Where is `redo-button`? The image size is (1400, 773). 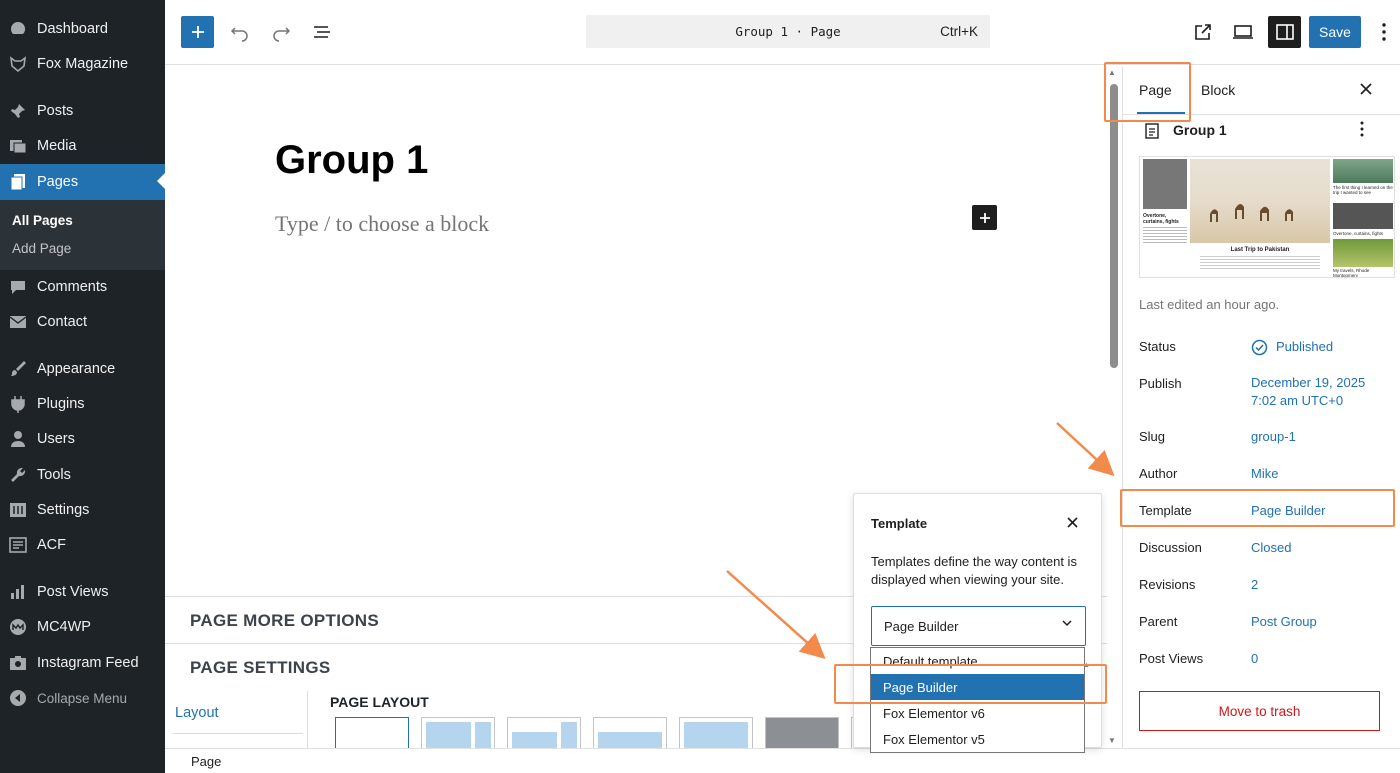
redo-button is located at coordinates (280, 32).